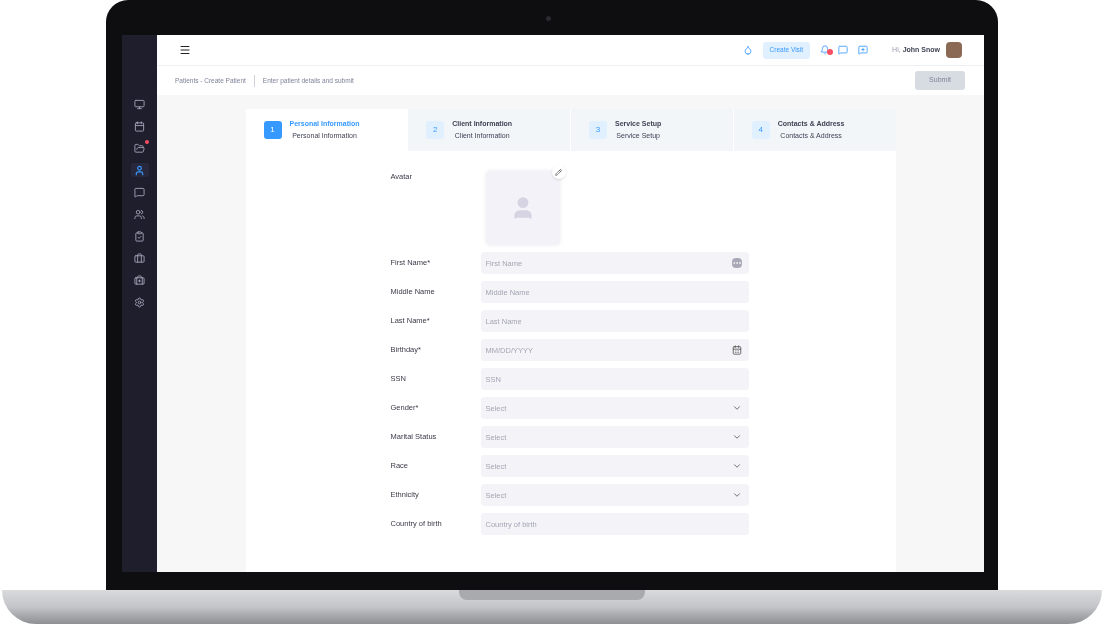 The width and height of the screenshot is (1104, 630). What do you see at coordinates (736, 263) in the screenshot?
I see `more-icon` at bounding box center [736, 263].